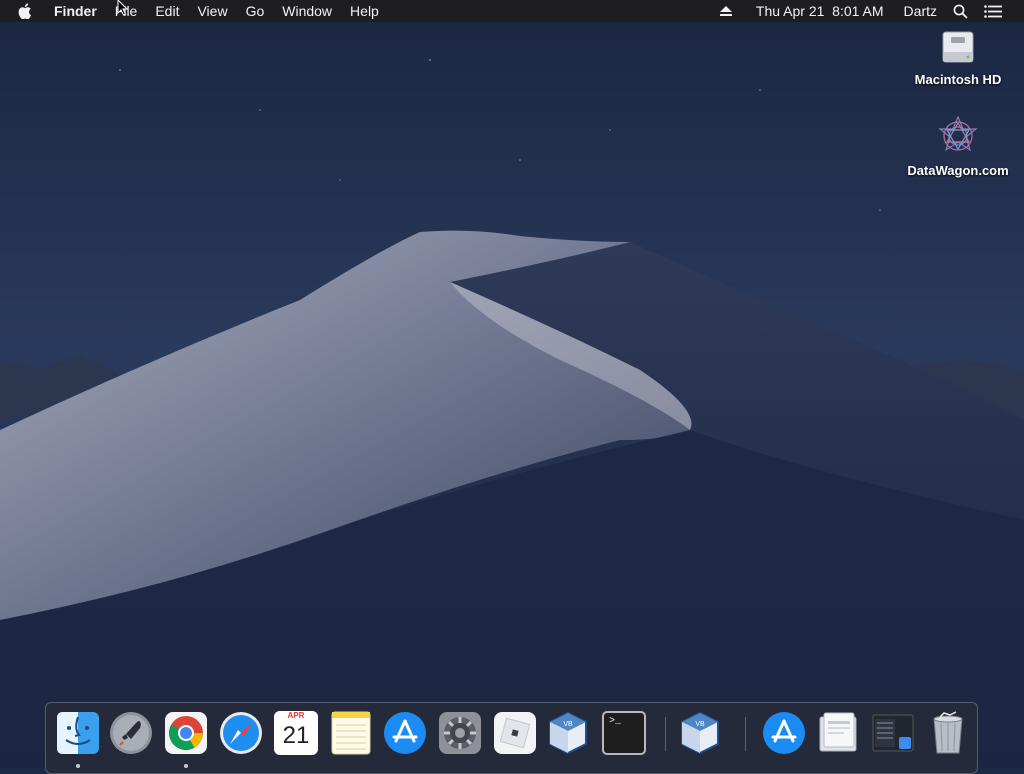 This screenshot has height=774, width=1024. Describe the element at coordinates (948, 733) in the screenshot. I see `trash-icon` at that location.